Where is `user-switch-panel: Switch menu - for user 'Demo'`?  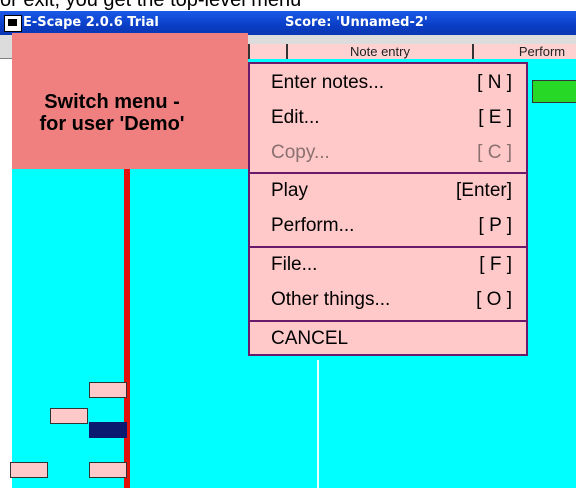 user-switch-panel: Switch menu - for user 'Demo' is located at coordinates (130, 101).